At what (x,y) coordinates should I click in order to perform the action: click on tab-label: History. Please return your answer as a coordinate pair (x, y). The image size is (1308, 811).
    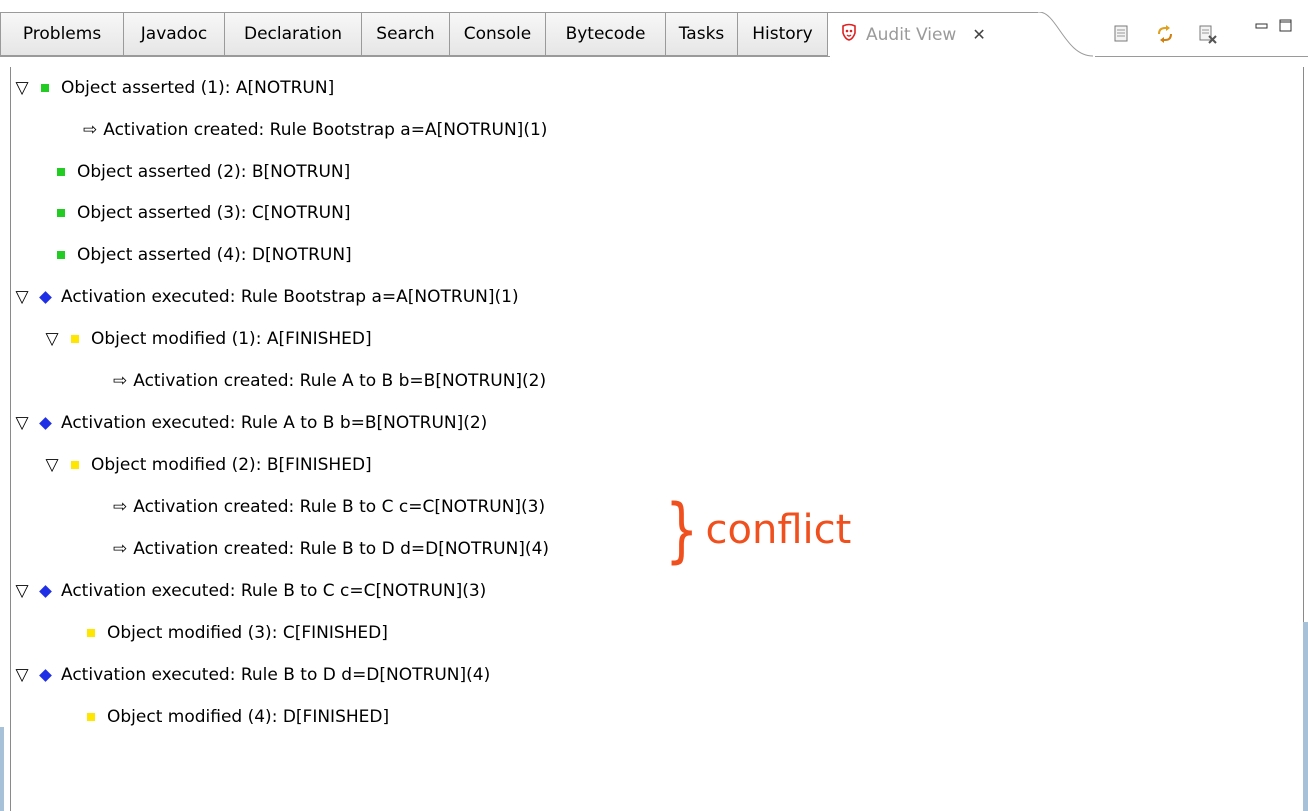
    Looking at the image, I should click on (782, 34).